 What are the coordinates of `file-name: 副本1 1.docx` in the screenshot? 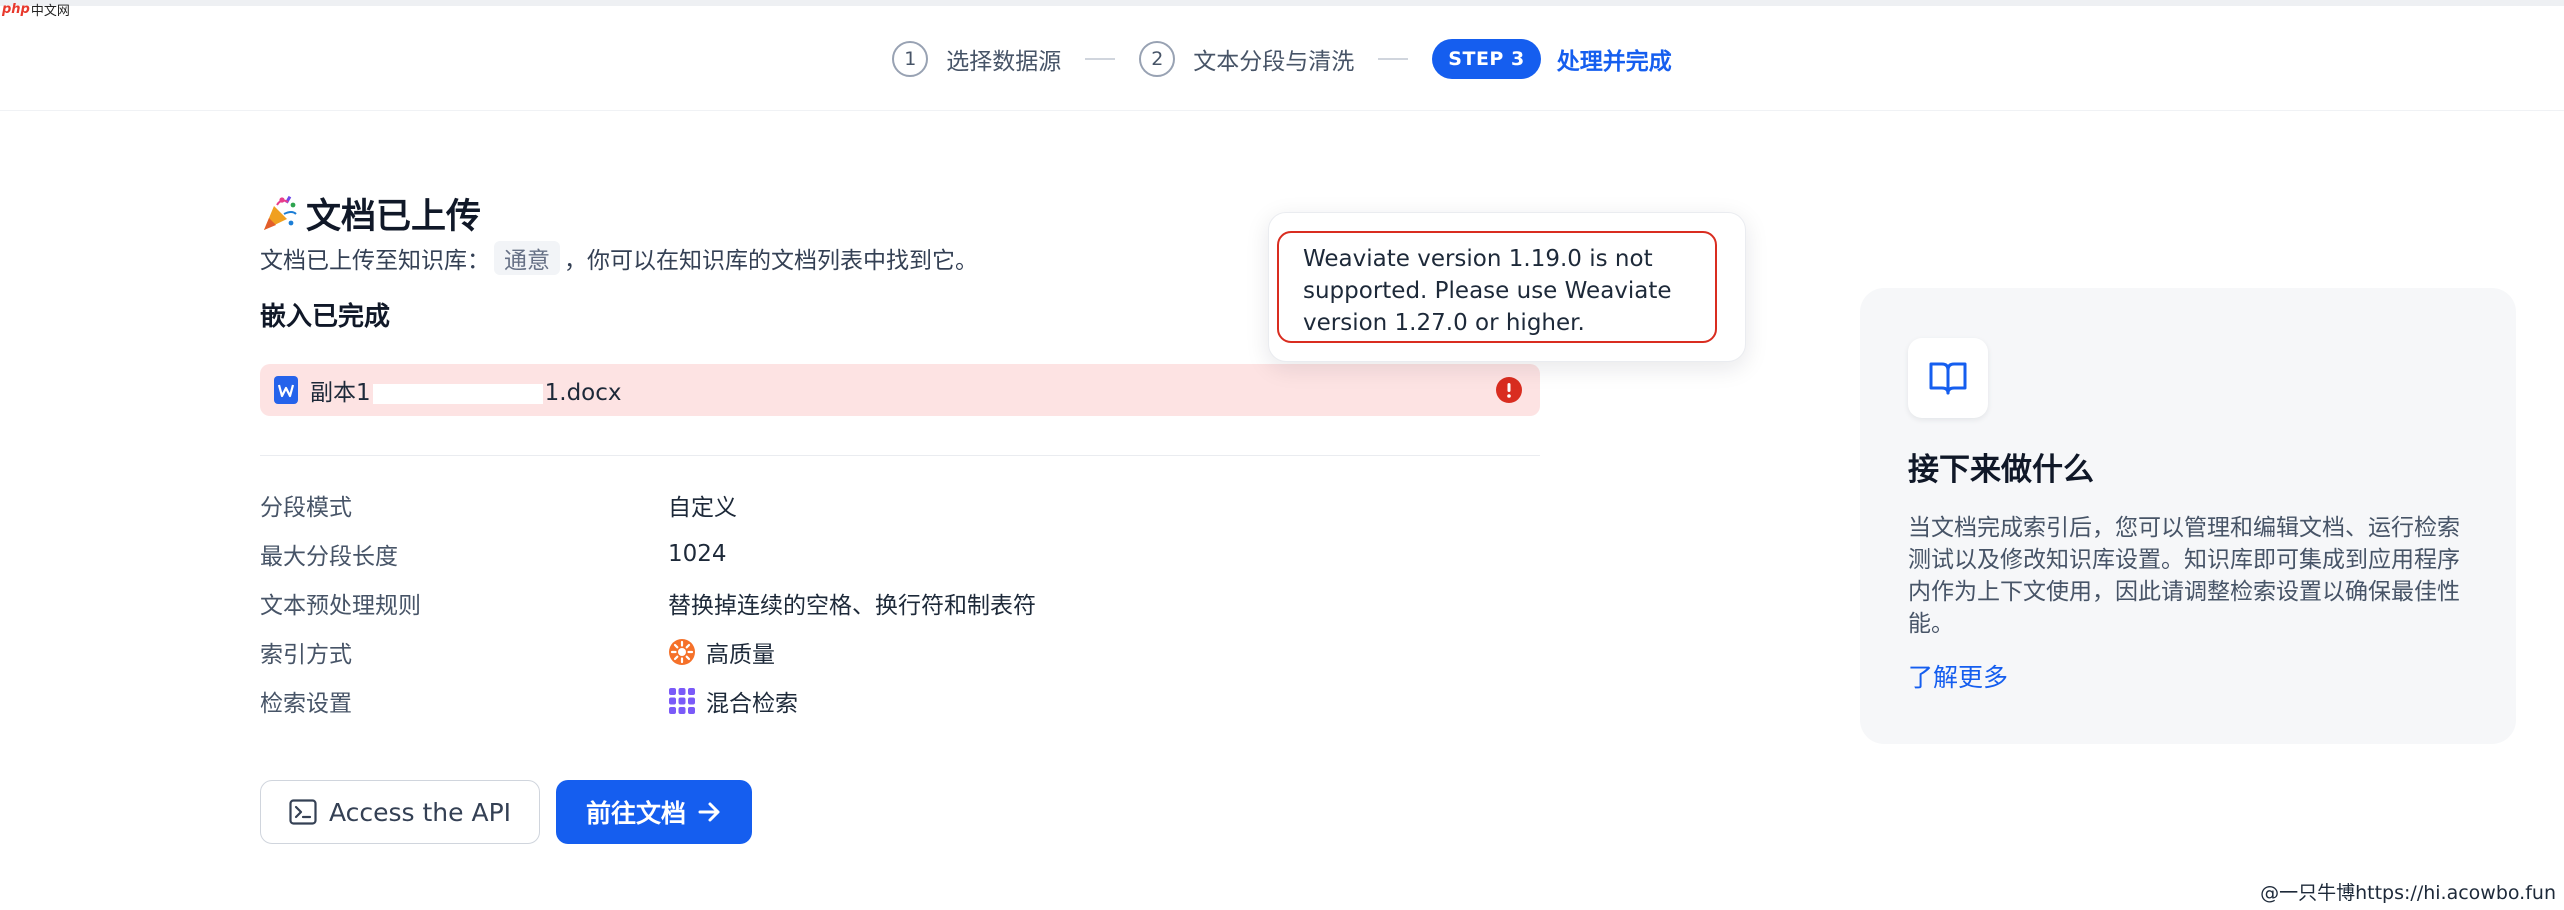 It's located at (466, 390).